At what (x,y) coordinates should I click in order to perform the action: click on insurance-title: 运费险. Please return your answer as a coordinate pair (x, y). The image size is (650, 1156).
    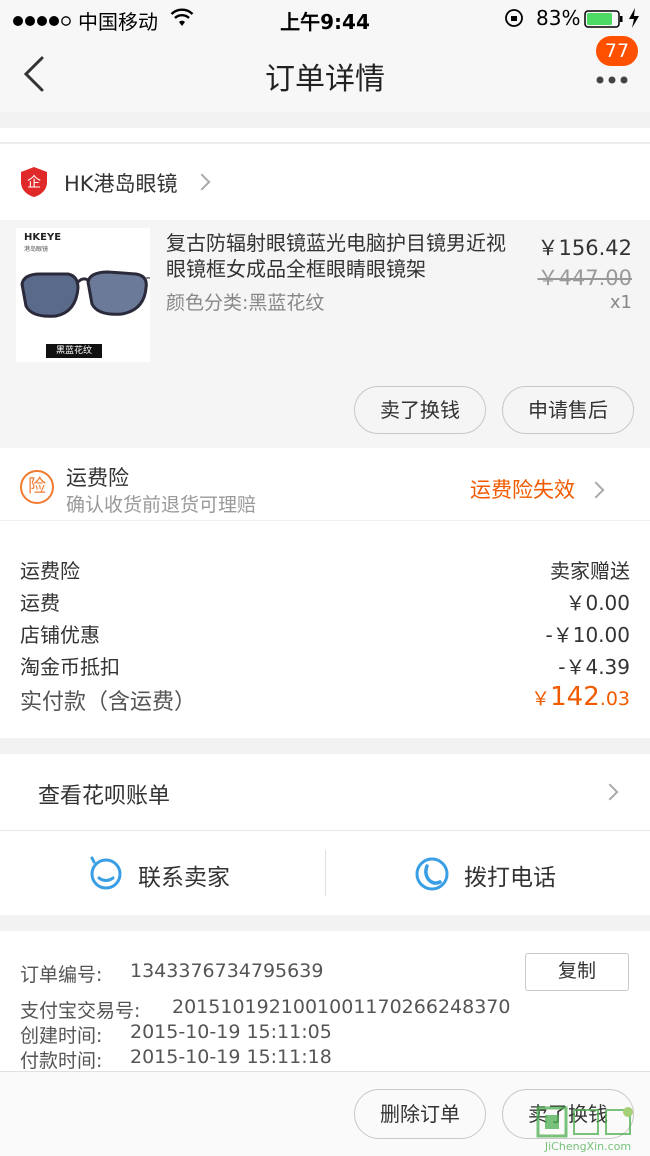
    Looking at the image, I should click on (97, 478).